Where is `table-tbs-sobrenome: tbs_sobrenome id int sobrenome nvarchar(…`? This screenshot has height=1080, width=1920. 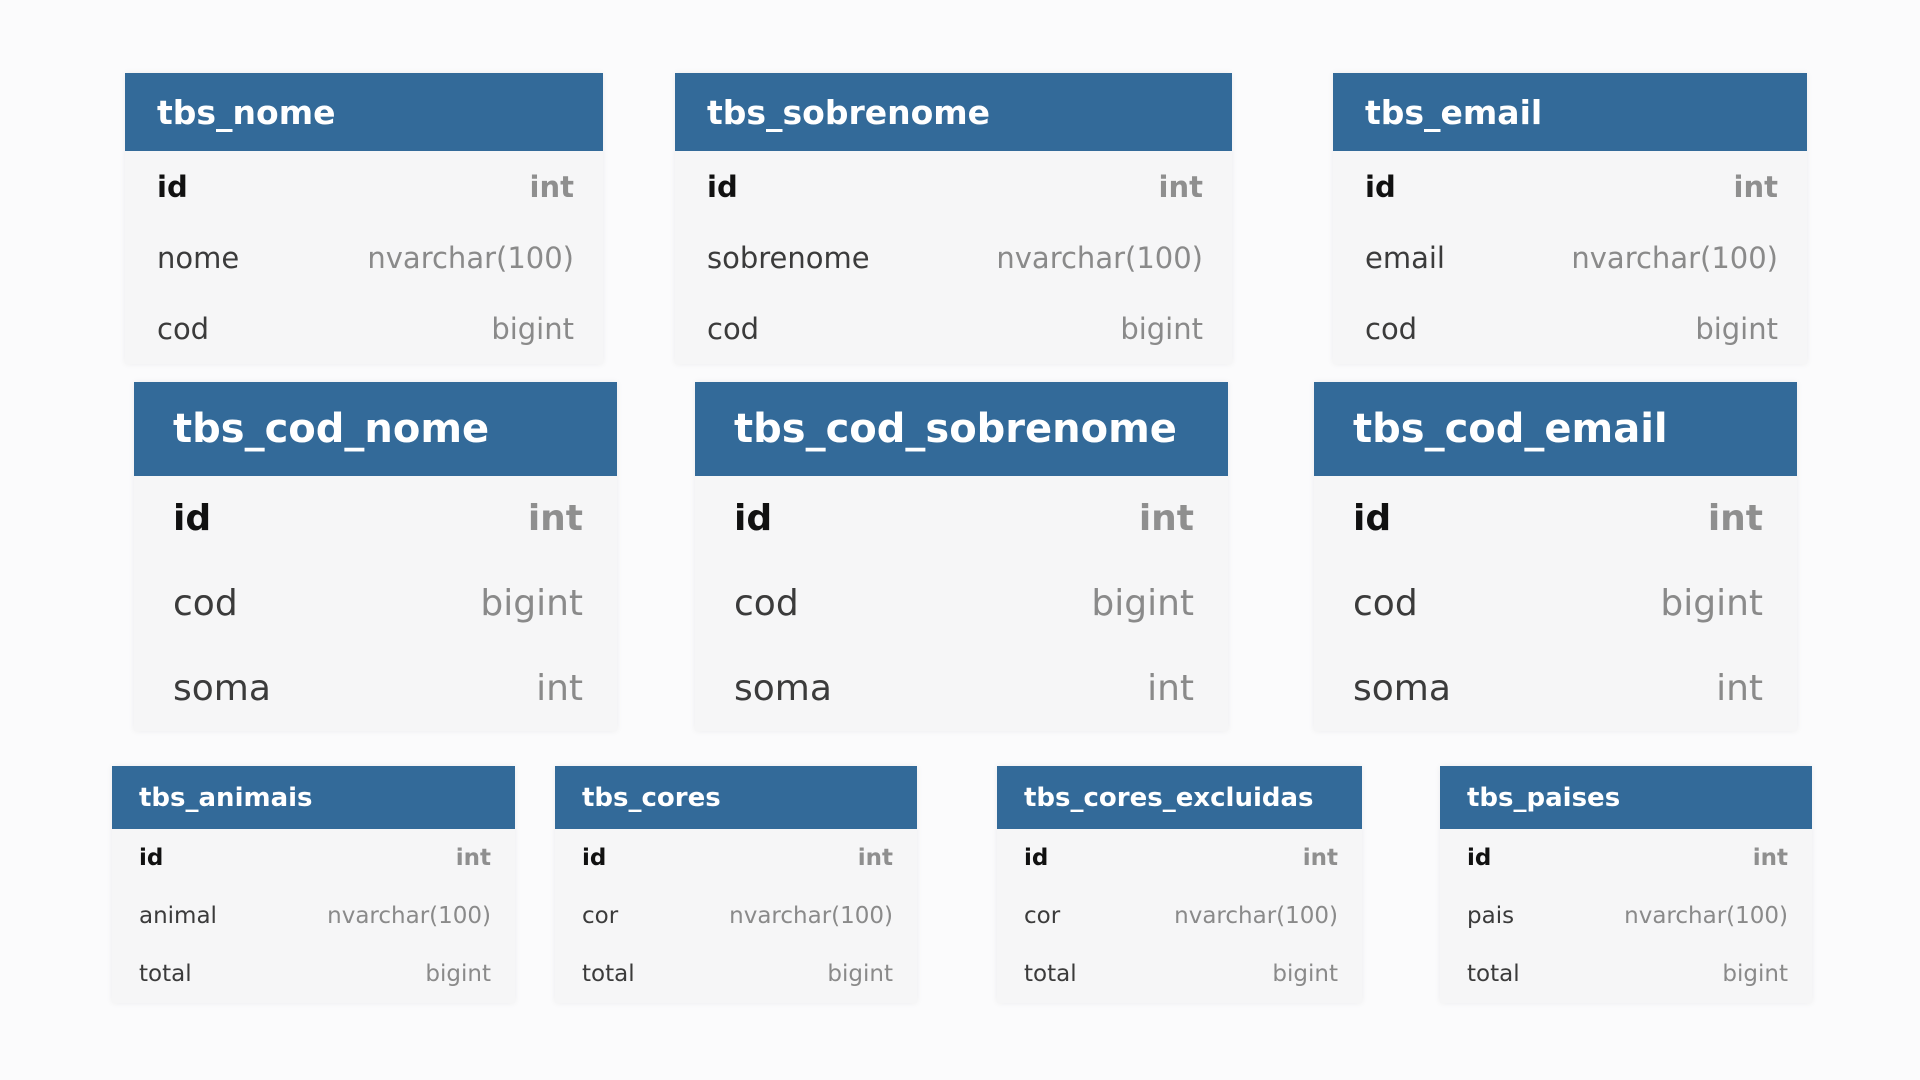 table-tbs-sobrenome: tbs_sobrenome id int sobrenome nvarchar(… is located at coordinates (953, 218).